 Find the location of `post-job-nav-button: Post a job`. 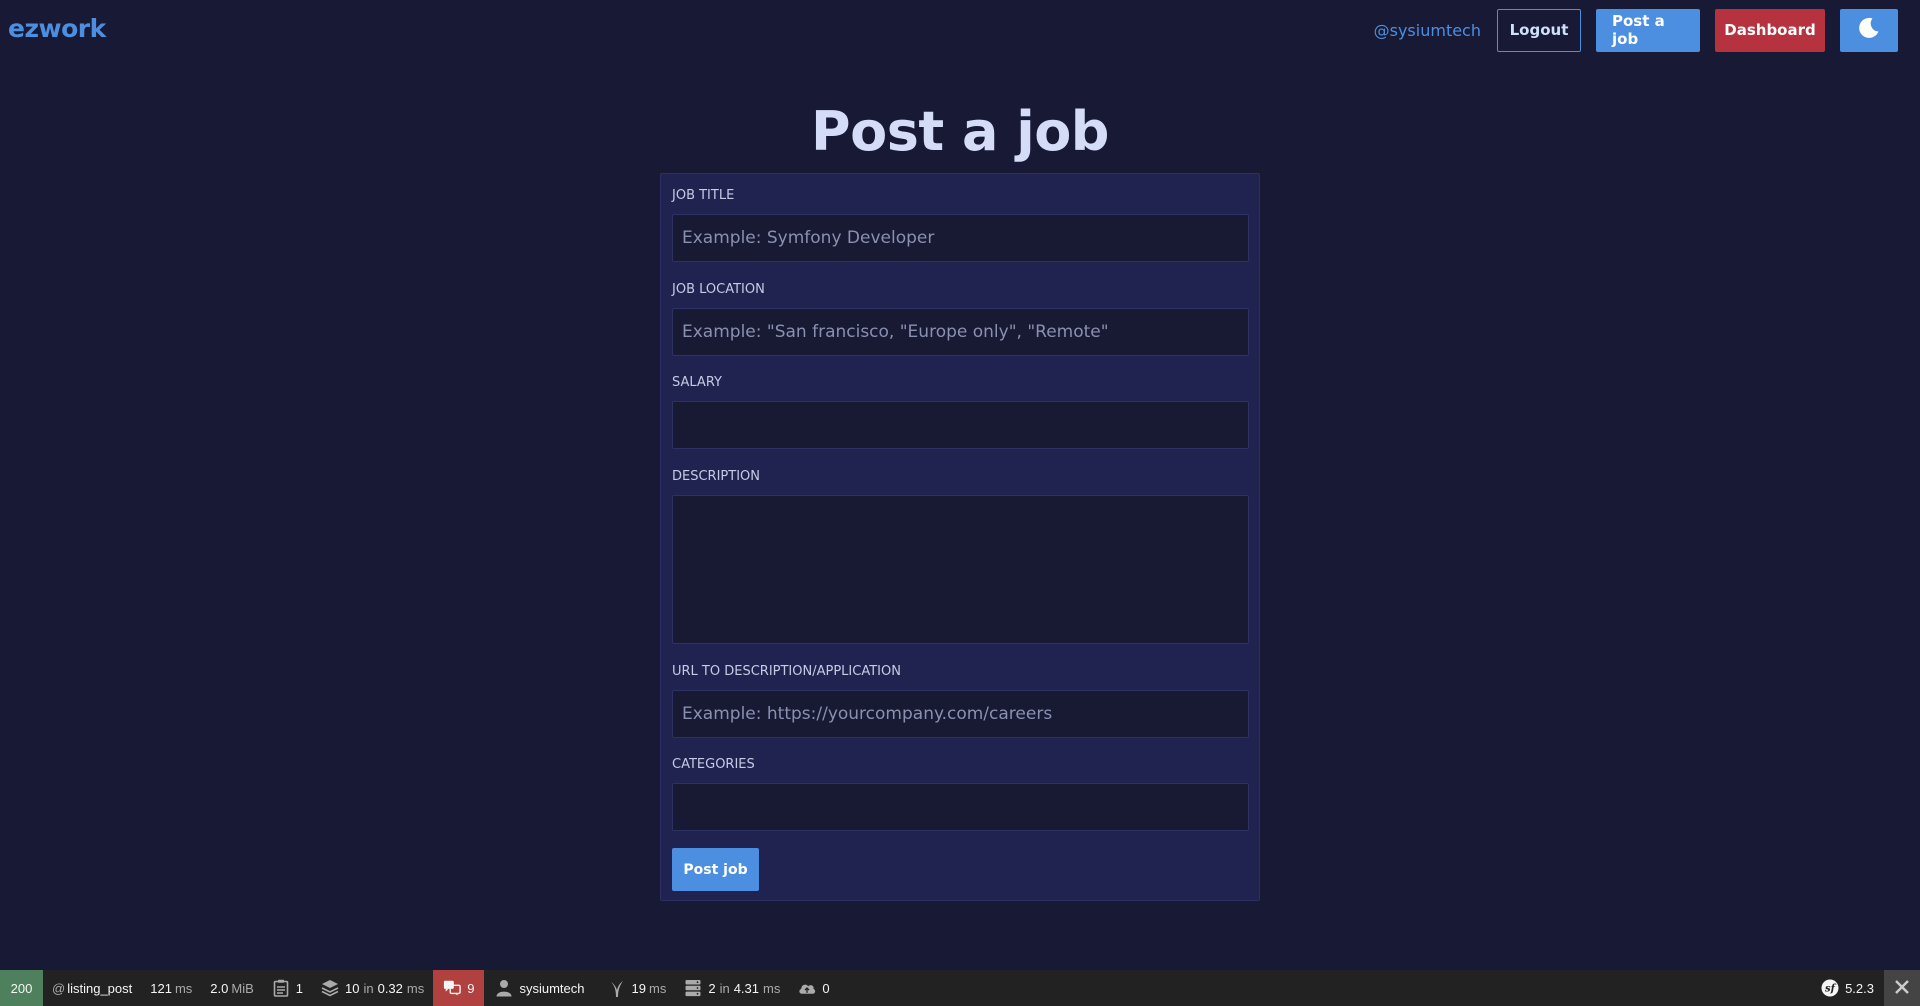

post-job-nav-button: Post a job is located at coordinates (1648, 30).